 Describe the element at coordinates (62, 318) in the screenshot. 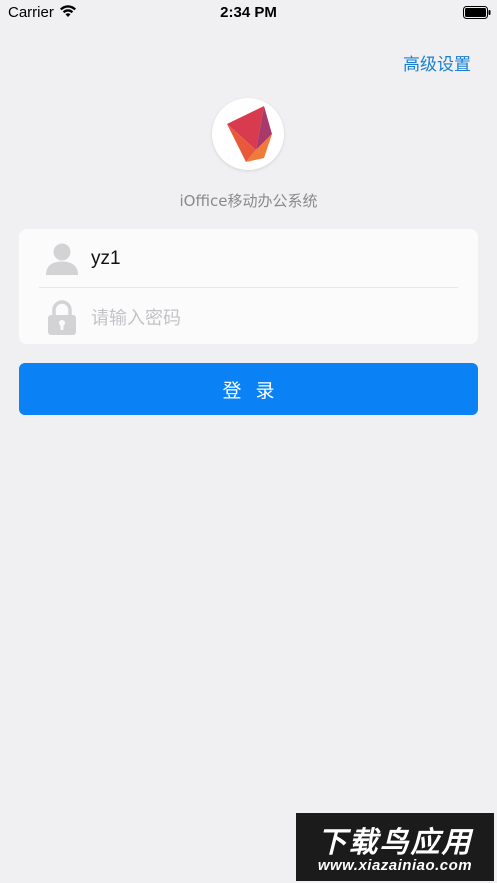

I see `lock-icon` at that location.